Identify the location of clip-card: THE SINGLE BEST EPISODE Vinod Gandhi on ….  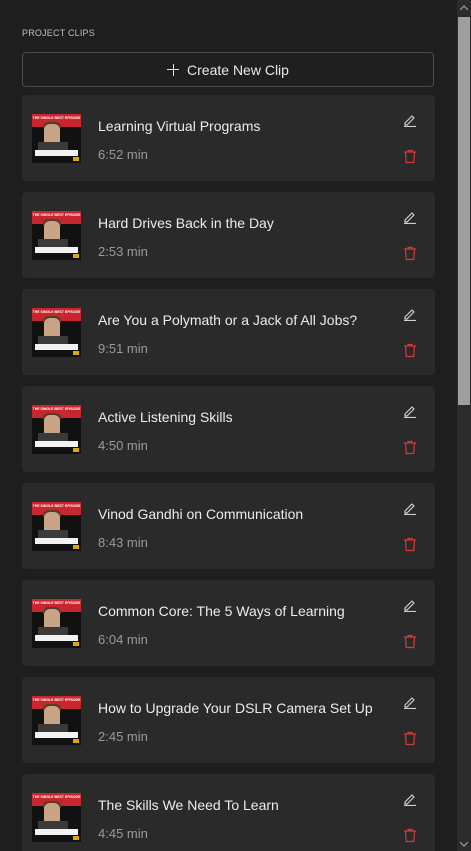
(228, 526).